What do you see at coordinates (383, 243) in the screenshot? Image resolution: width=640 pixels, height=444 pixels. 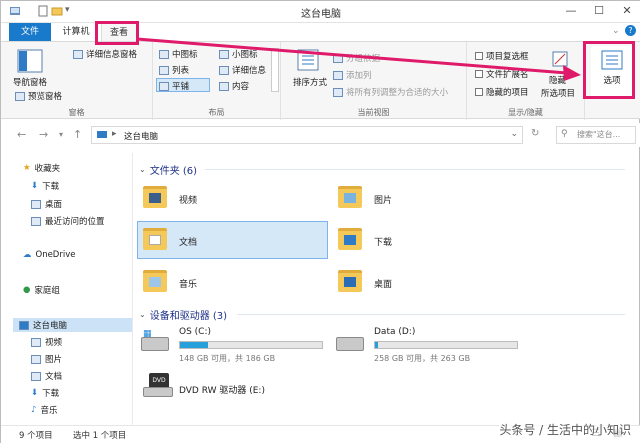 I see `folder-label: 下载` at bounding box center [383, 243].